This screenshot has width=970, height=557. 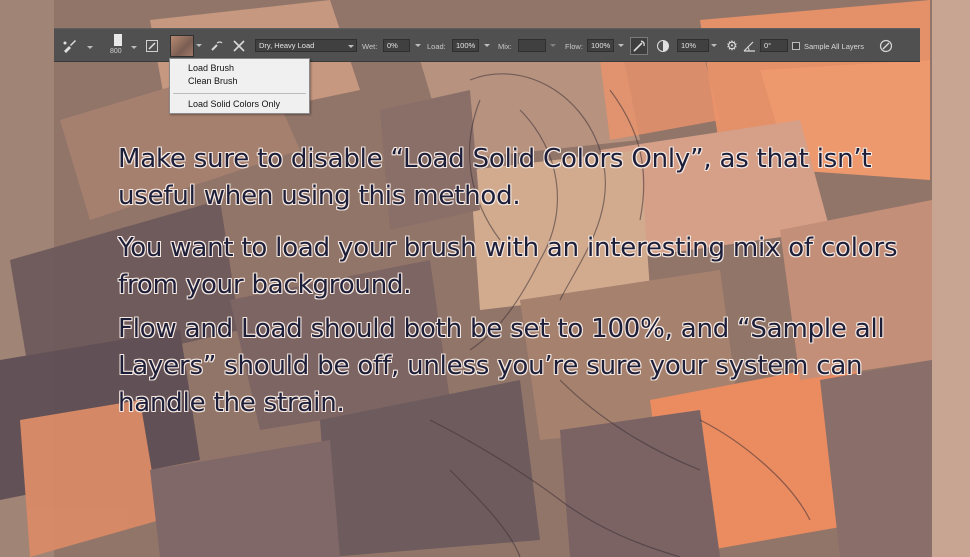 What do you see at coordinates (116, 51) in the screenshot?
I see `brush-size-label: 800` at bounding box center [116, 51].